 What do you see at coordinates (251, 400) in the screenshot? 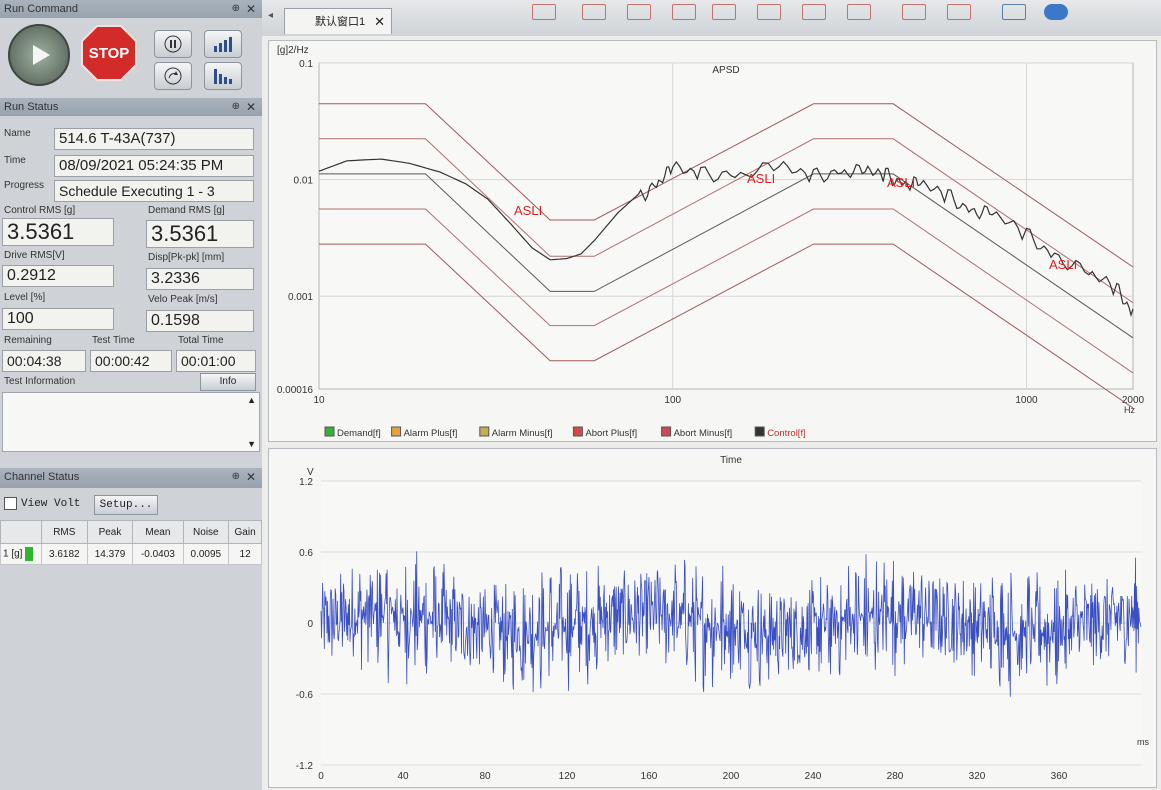
I see `scroll-up-icon: ▲` at bounding box center [251, 400].